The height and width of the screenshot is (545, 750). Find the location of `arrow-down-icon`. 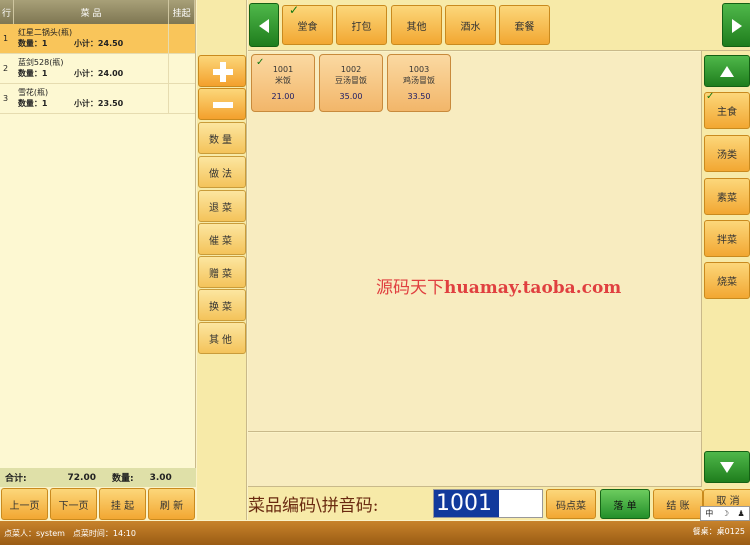

arrow-down-icon is located at coordinates (727, 467).